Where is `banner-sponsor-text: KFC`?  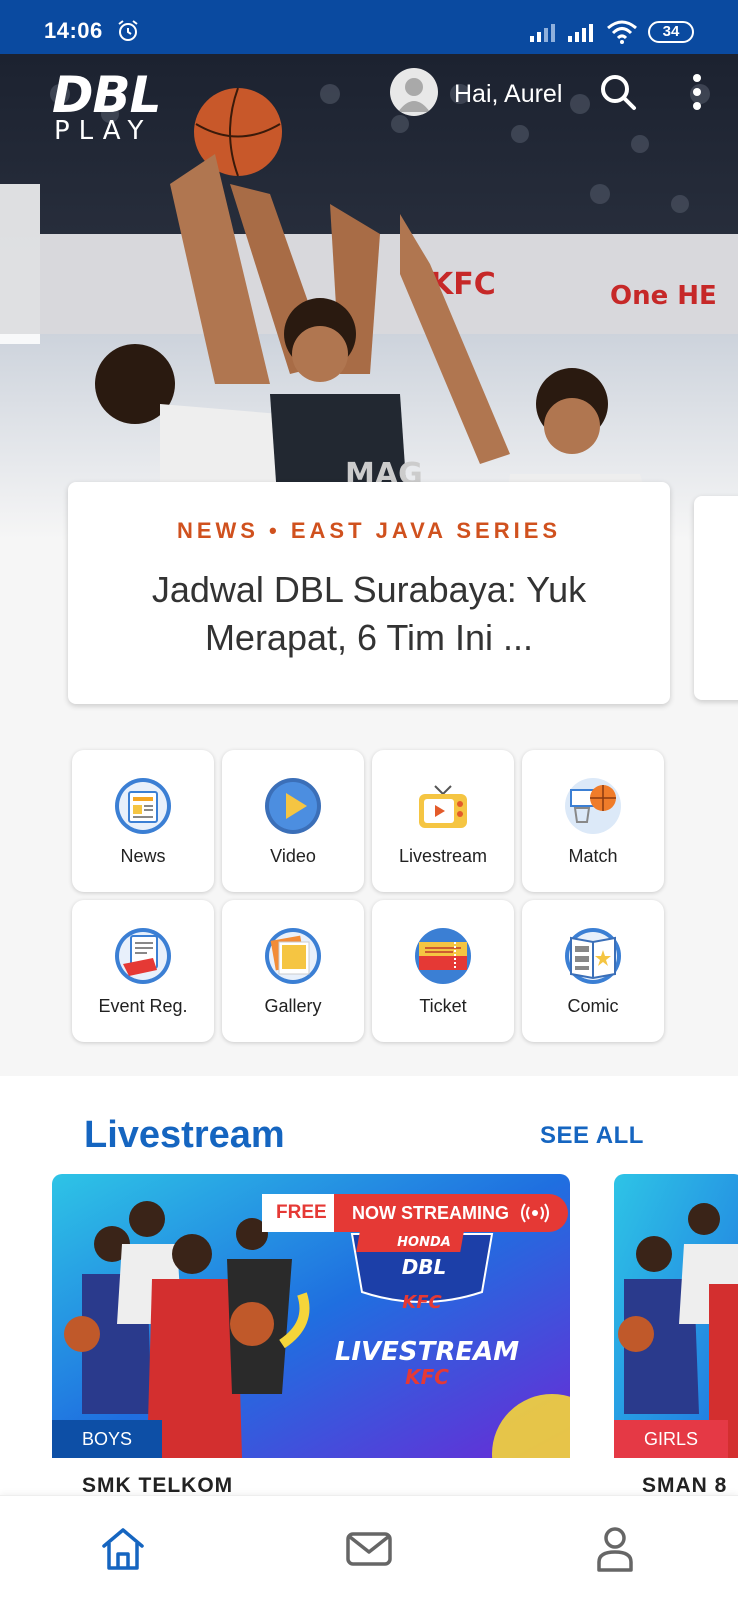 banner-sponsor-text: KFC is located at coordinates (427, 1377).